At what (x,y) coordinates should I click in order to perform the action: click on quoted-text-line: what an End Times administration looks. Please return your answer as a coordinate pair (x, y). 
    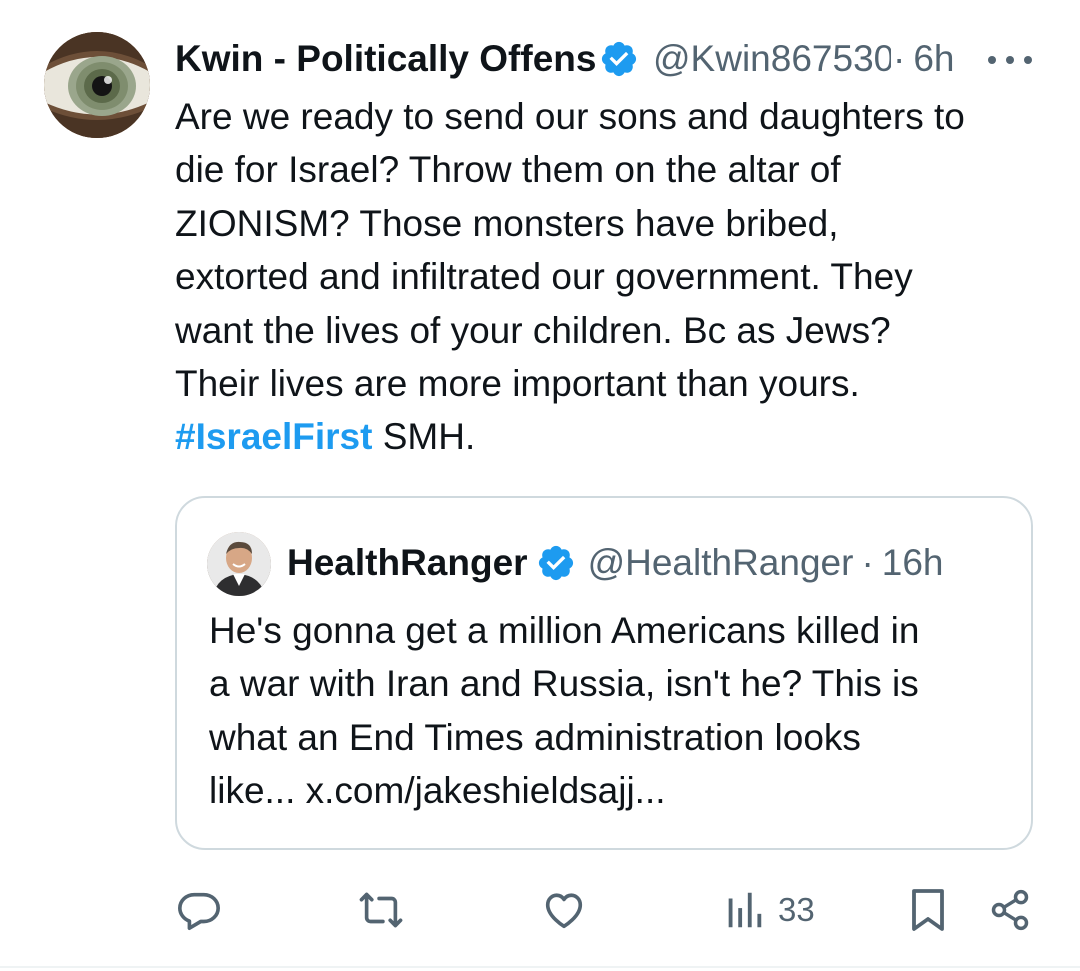
    Looking at the image, I should click on (535, 737).